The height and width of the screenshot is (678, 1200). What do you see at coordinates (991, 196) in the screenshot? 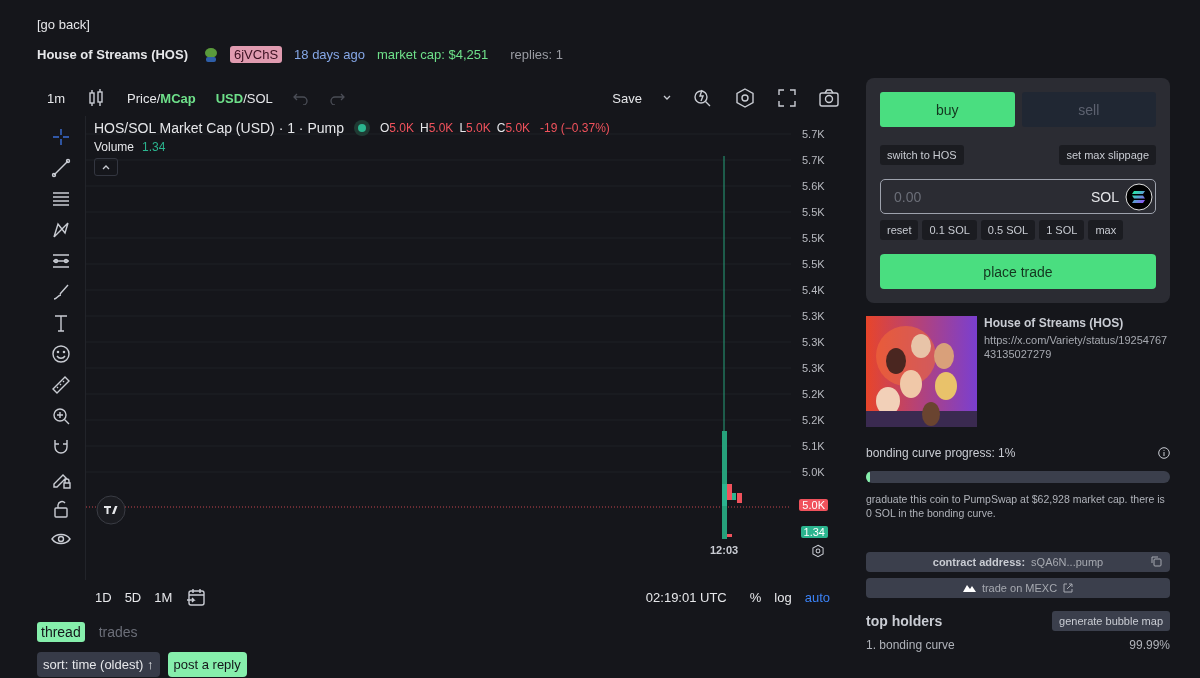
I see `amount-input: 0.00` at bounding box center [991, 196].